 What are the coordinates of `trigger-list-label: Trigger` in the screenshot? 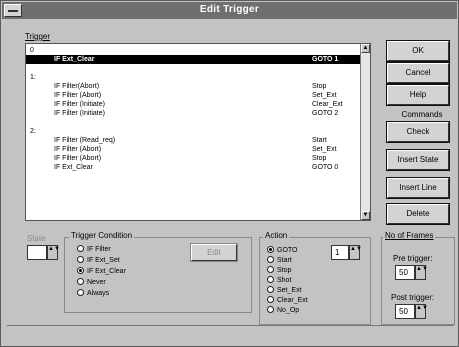 It's located at (38, 36).